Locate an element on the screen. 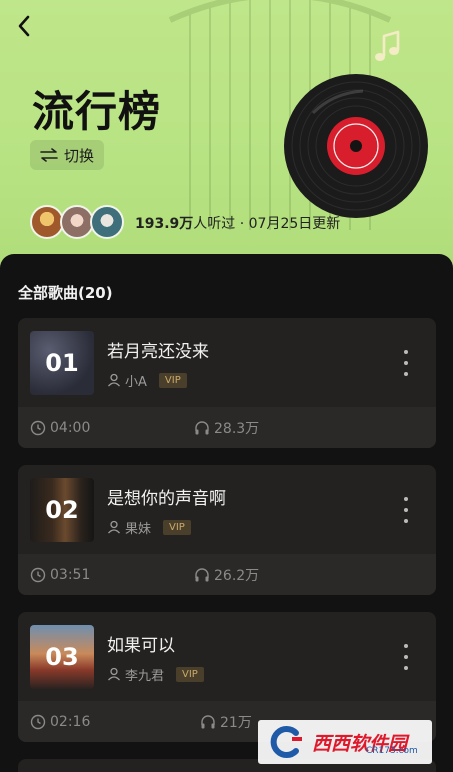 The height and width of the screenshot is (772, 453). song-card-meta: 03:51 26.2万 is located at coordinates (227, 574).